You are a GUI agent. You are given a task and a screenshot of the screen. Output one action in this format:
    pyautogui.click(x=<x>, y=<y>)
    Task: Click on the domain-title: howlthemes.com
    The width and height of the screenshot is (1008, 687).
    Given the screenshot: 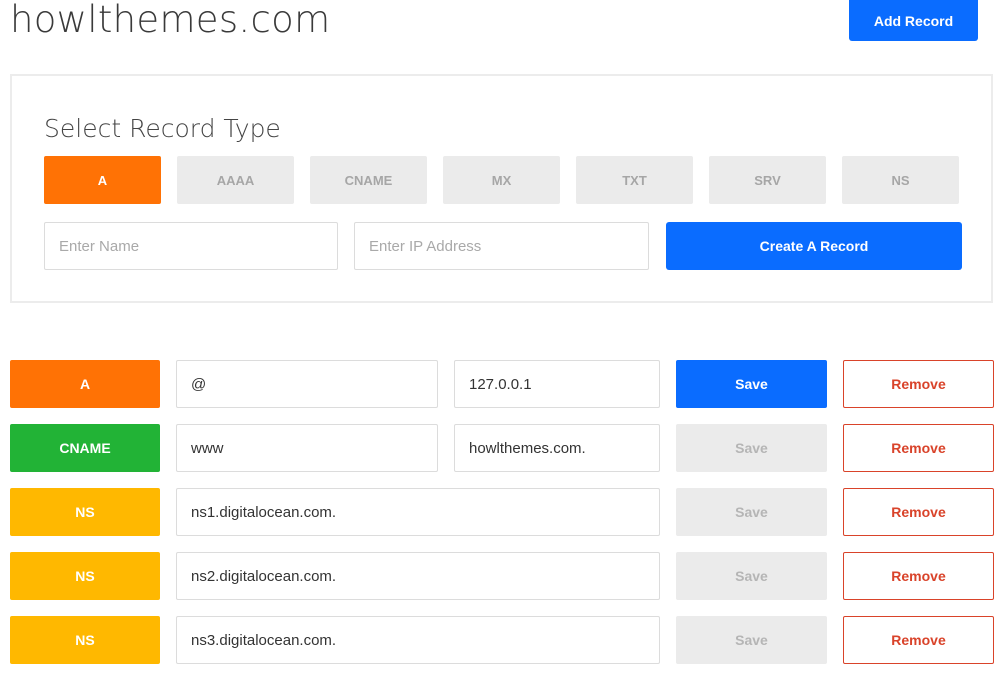 What is the action you would take?
    pyautogui.click(x=170, y=20)
    